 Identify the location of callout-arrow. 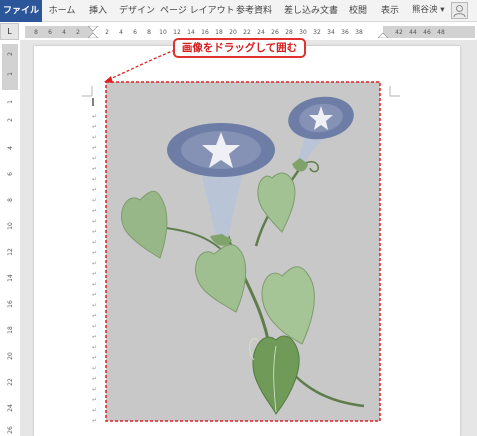
(141, 65).